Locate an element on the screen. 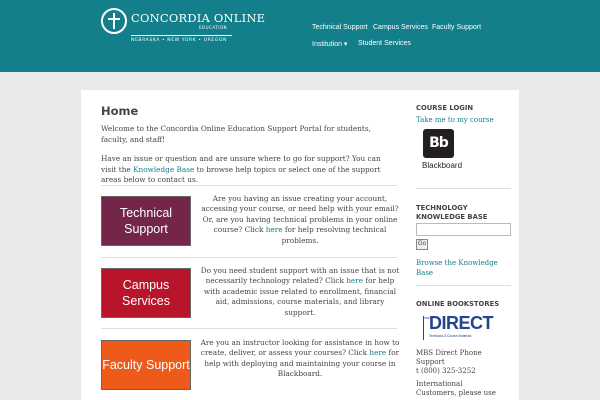 The image size is (600, 400). browse-knowledge-base-link: Browse the Knowledge Base is located at coordinates (458, 268).